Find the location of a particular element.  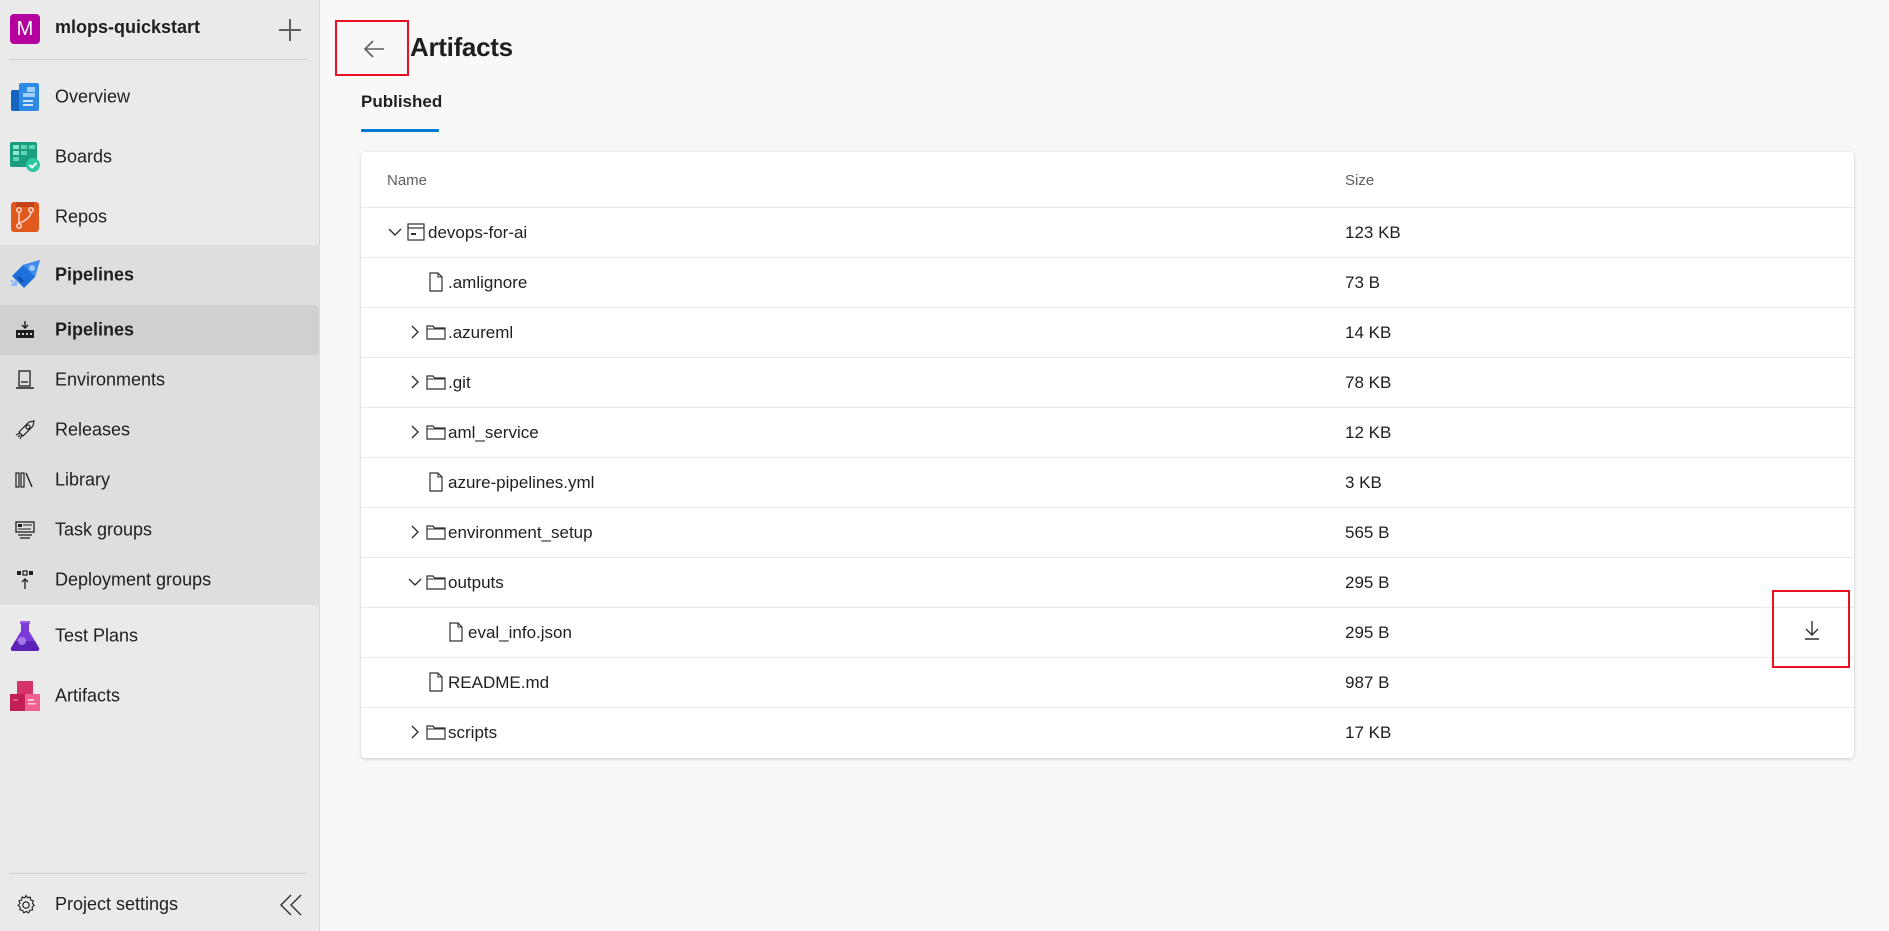

table-row: .azureml 14 KB is located at coordinates (1107, 333).